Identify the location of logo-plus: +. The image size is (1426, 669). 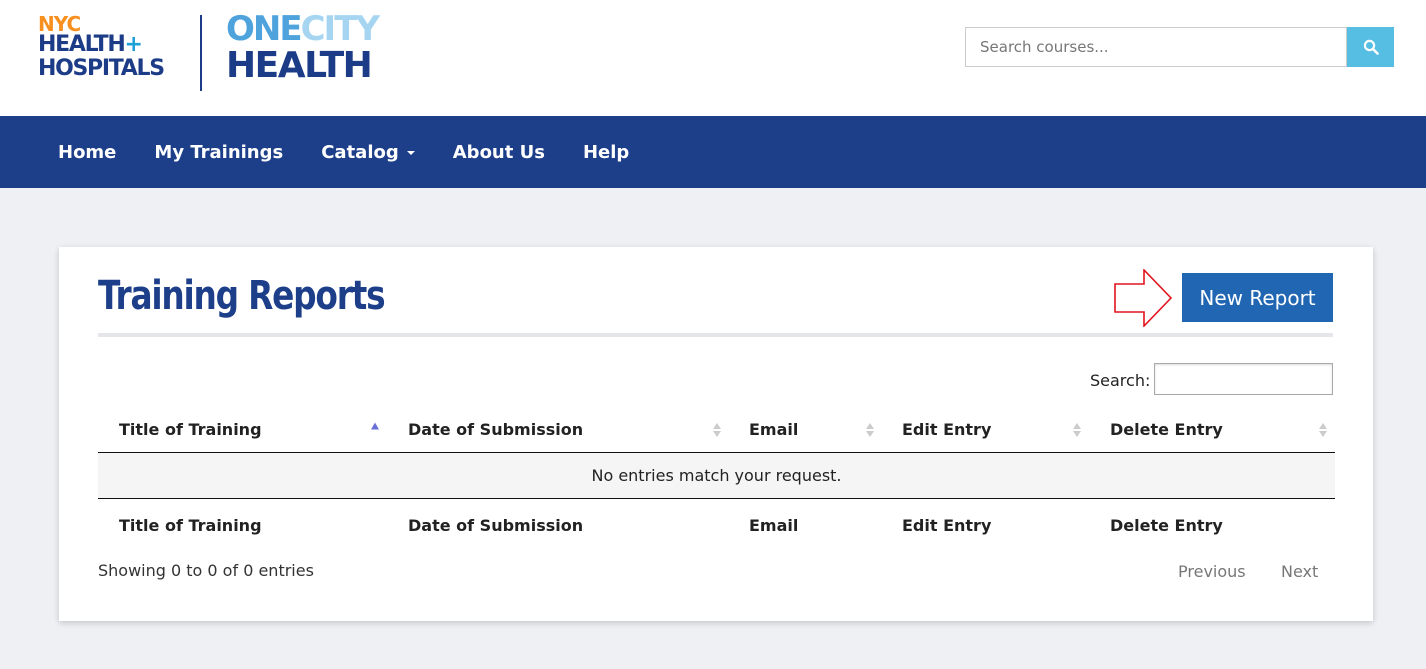
(133, 44).